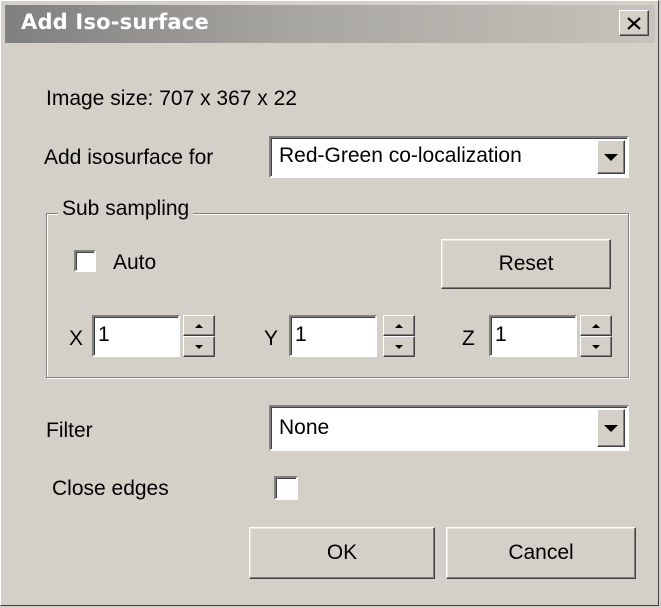  What do you see at coordinates (449, 428) in the screenshot?
I see `filter-dropdown: None` at bounding box center [449, 428].